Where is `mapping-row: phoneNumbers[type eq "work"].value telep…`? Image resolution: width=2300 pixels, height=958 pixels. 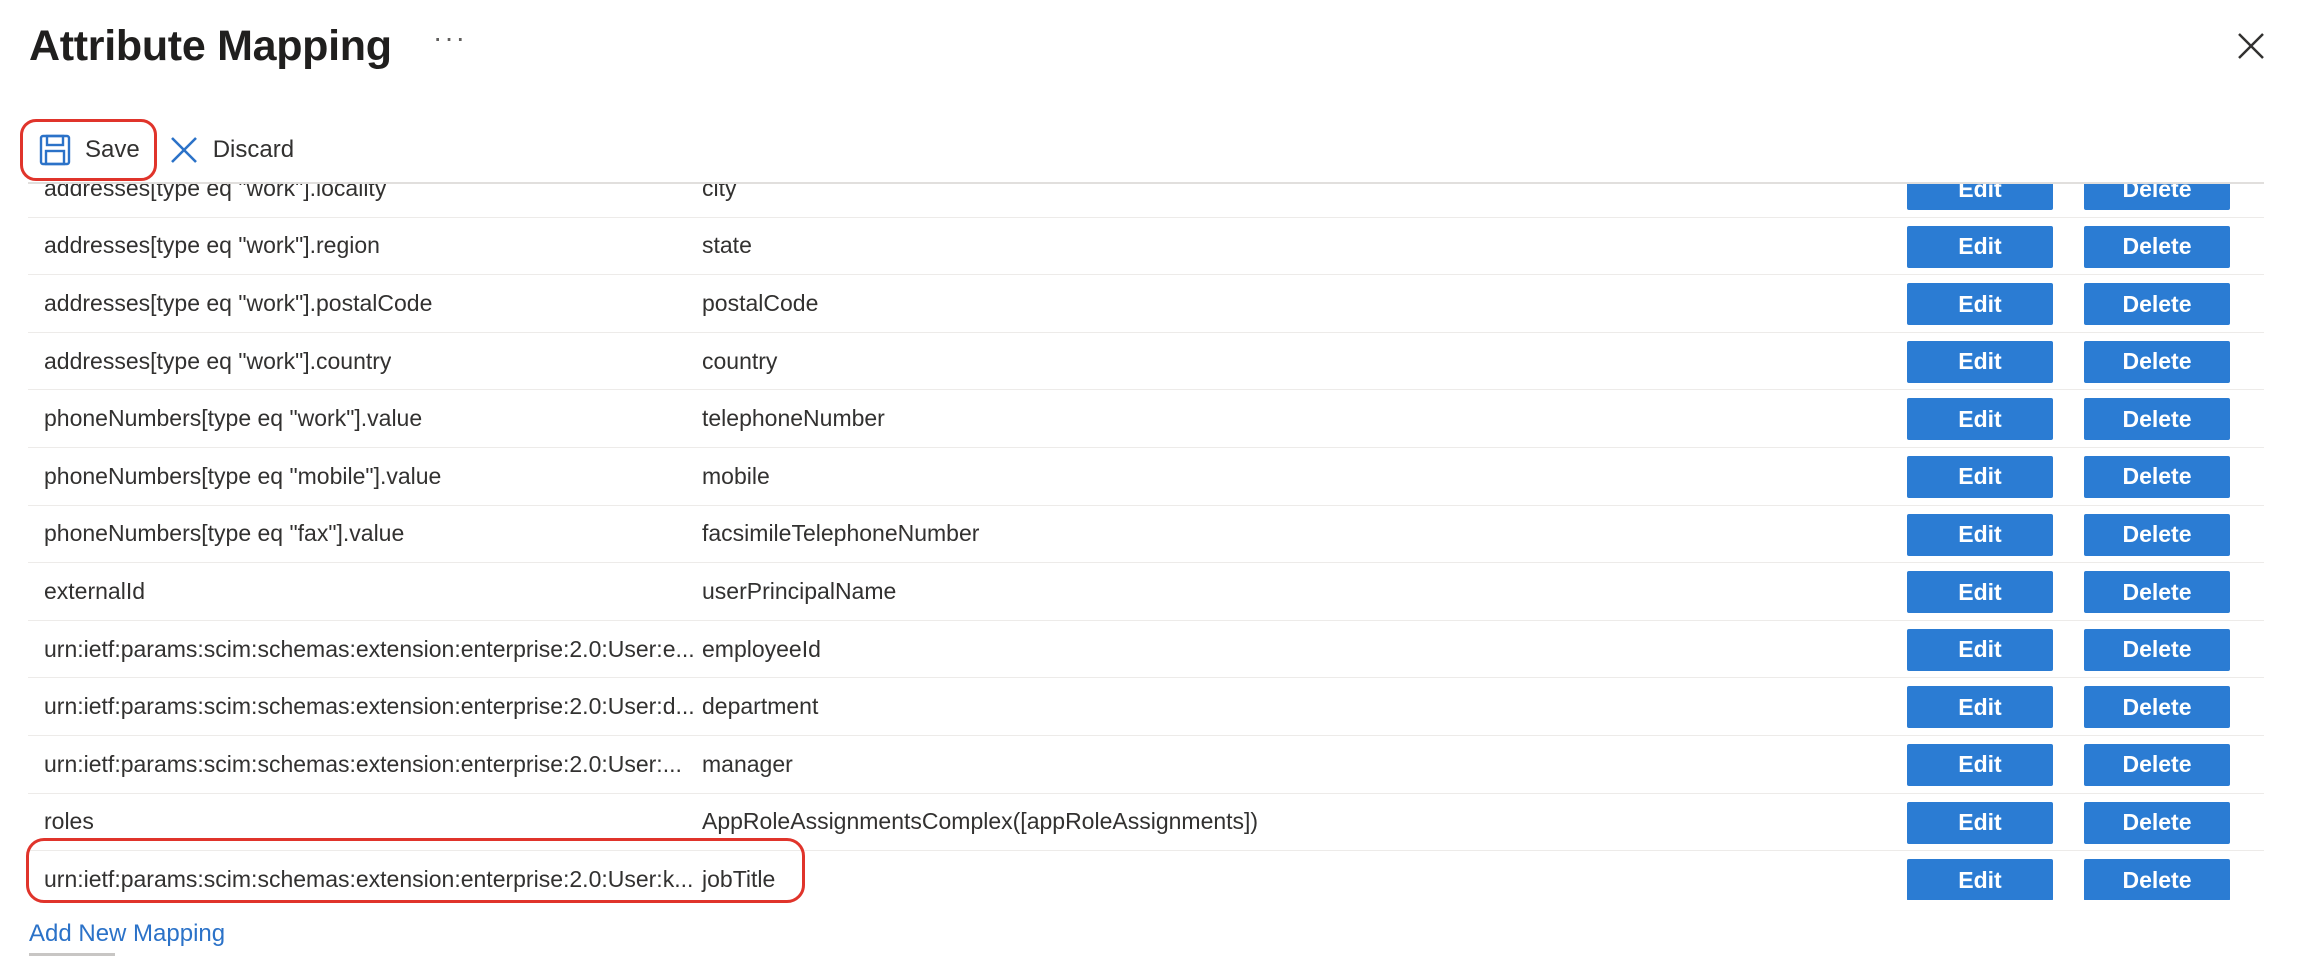
mapping-row: phoneNumbers[type eq "work"].value telep… is located at coordinates (1146, 419).